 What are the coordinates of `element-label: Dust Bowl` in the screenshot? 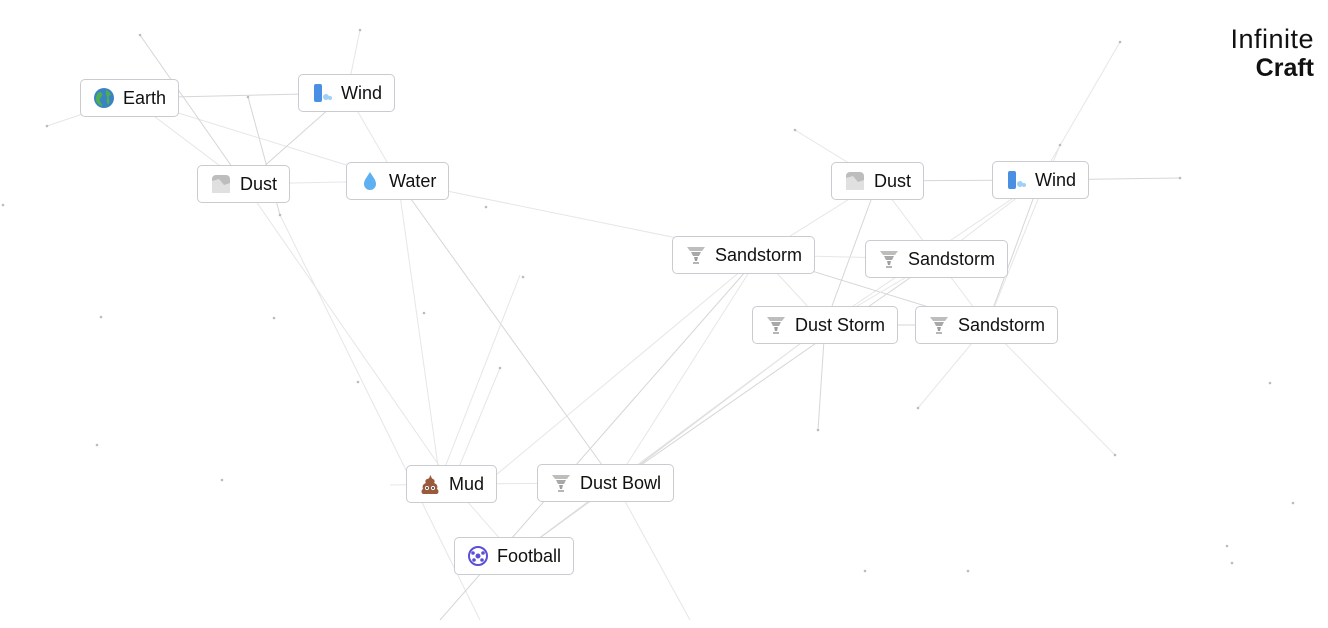 It's located at (621, 482).